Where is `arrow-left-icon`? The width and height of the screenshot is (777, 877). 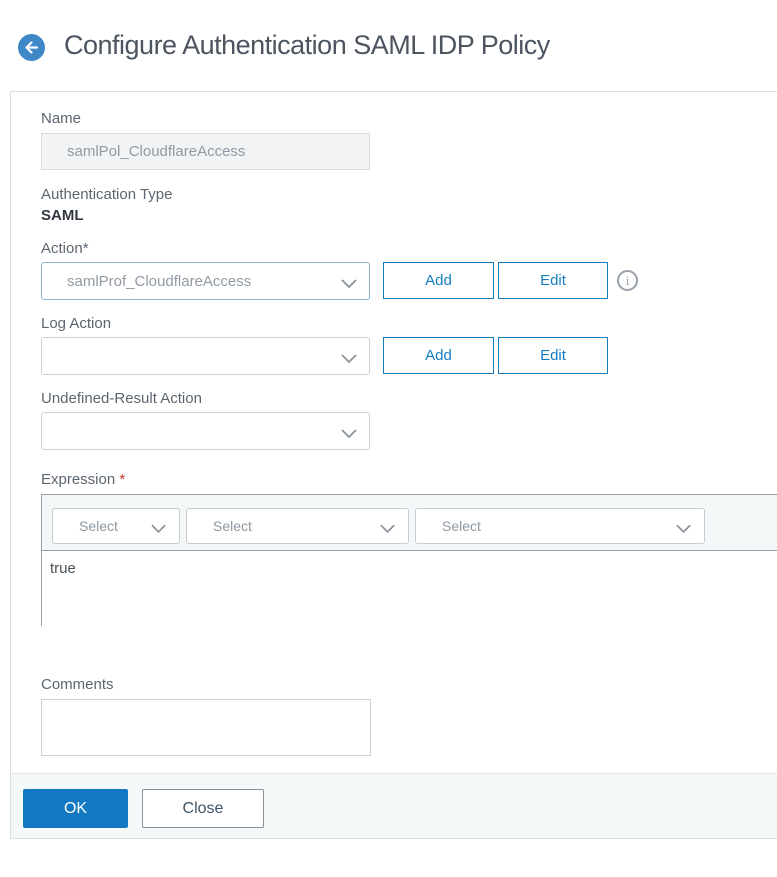 arrow-left-icon is located at coordinates (31, 47).